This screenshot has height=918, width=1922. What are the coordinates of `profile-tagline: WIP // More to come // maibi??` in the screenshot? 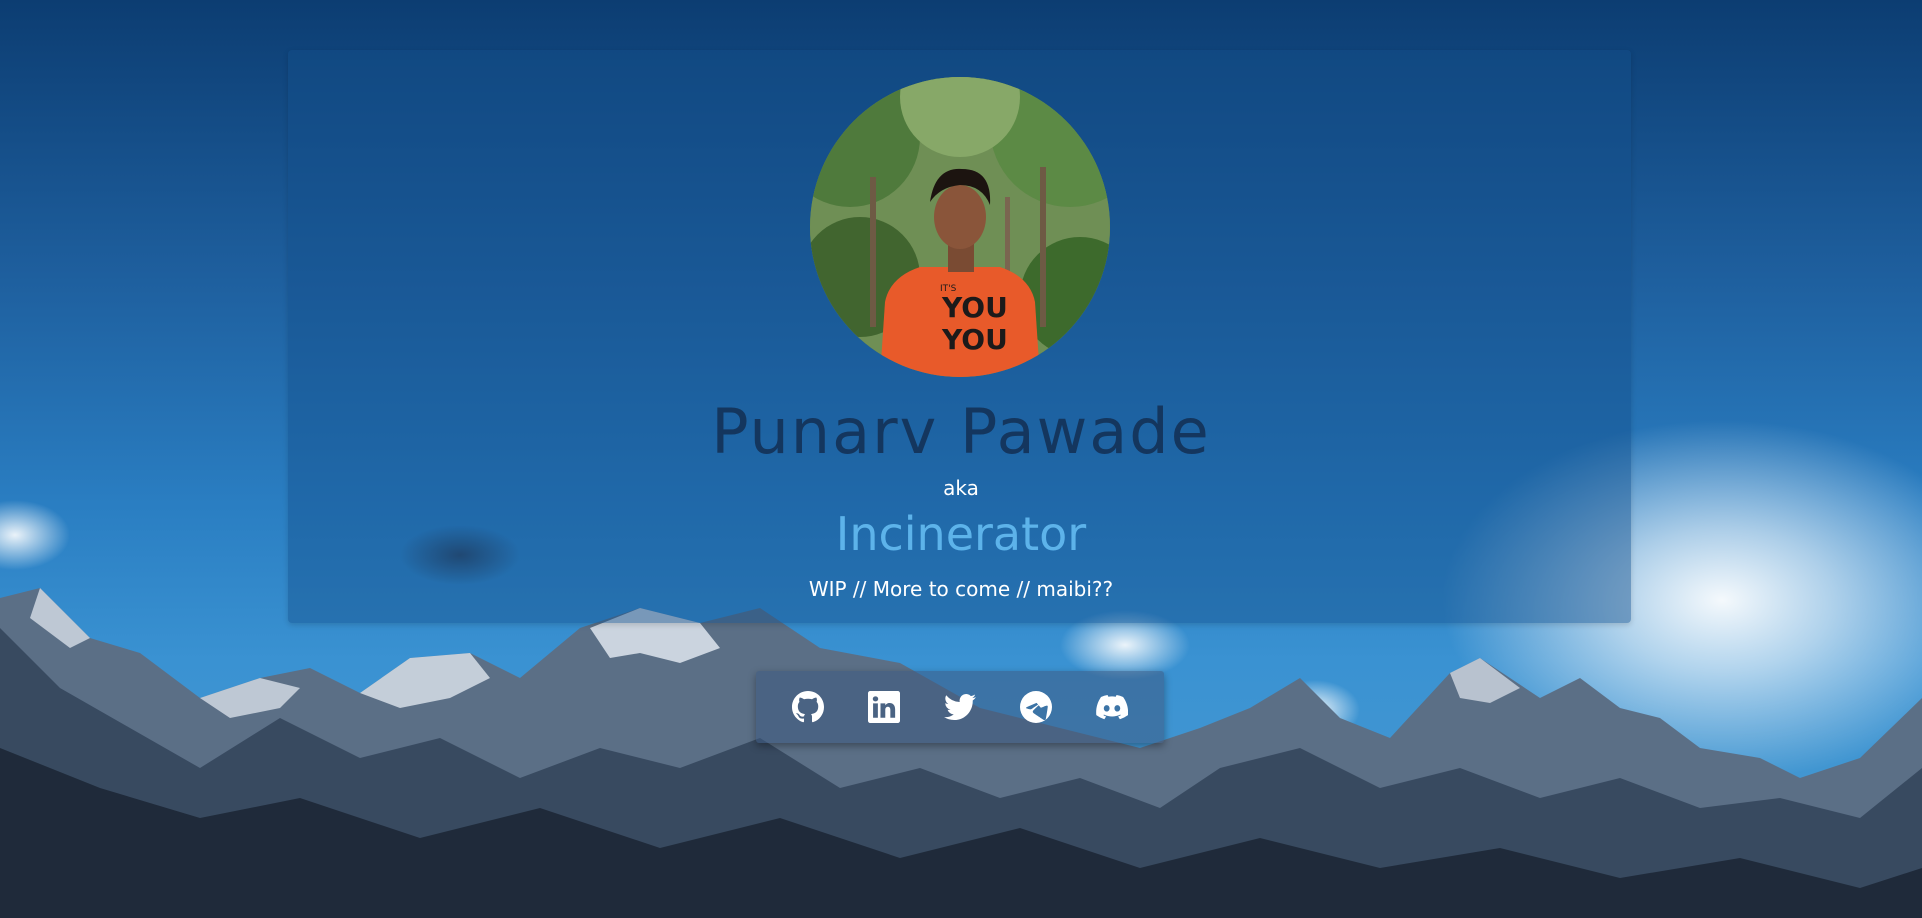 It's located at (961, 589).